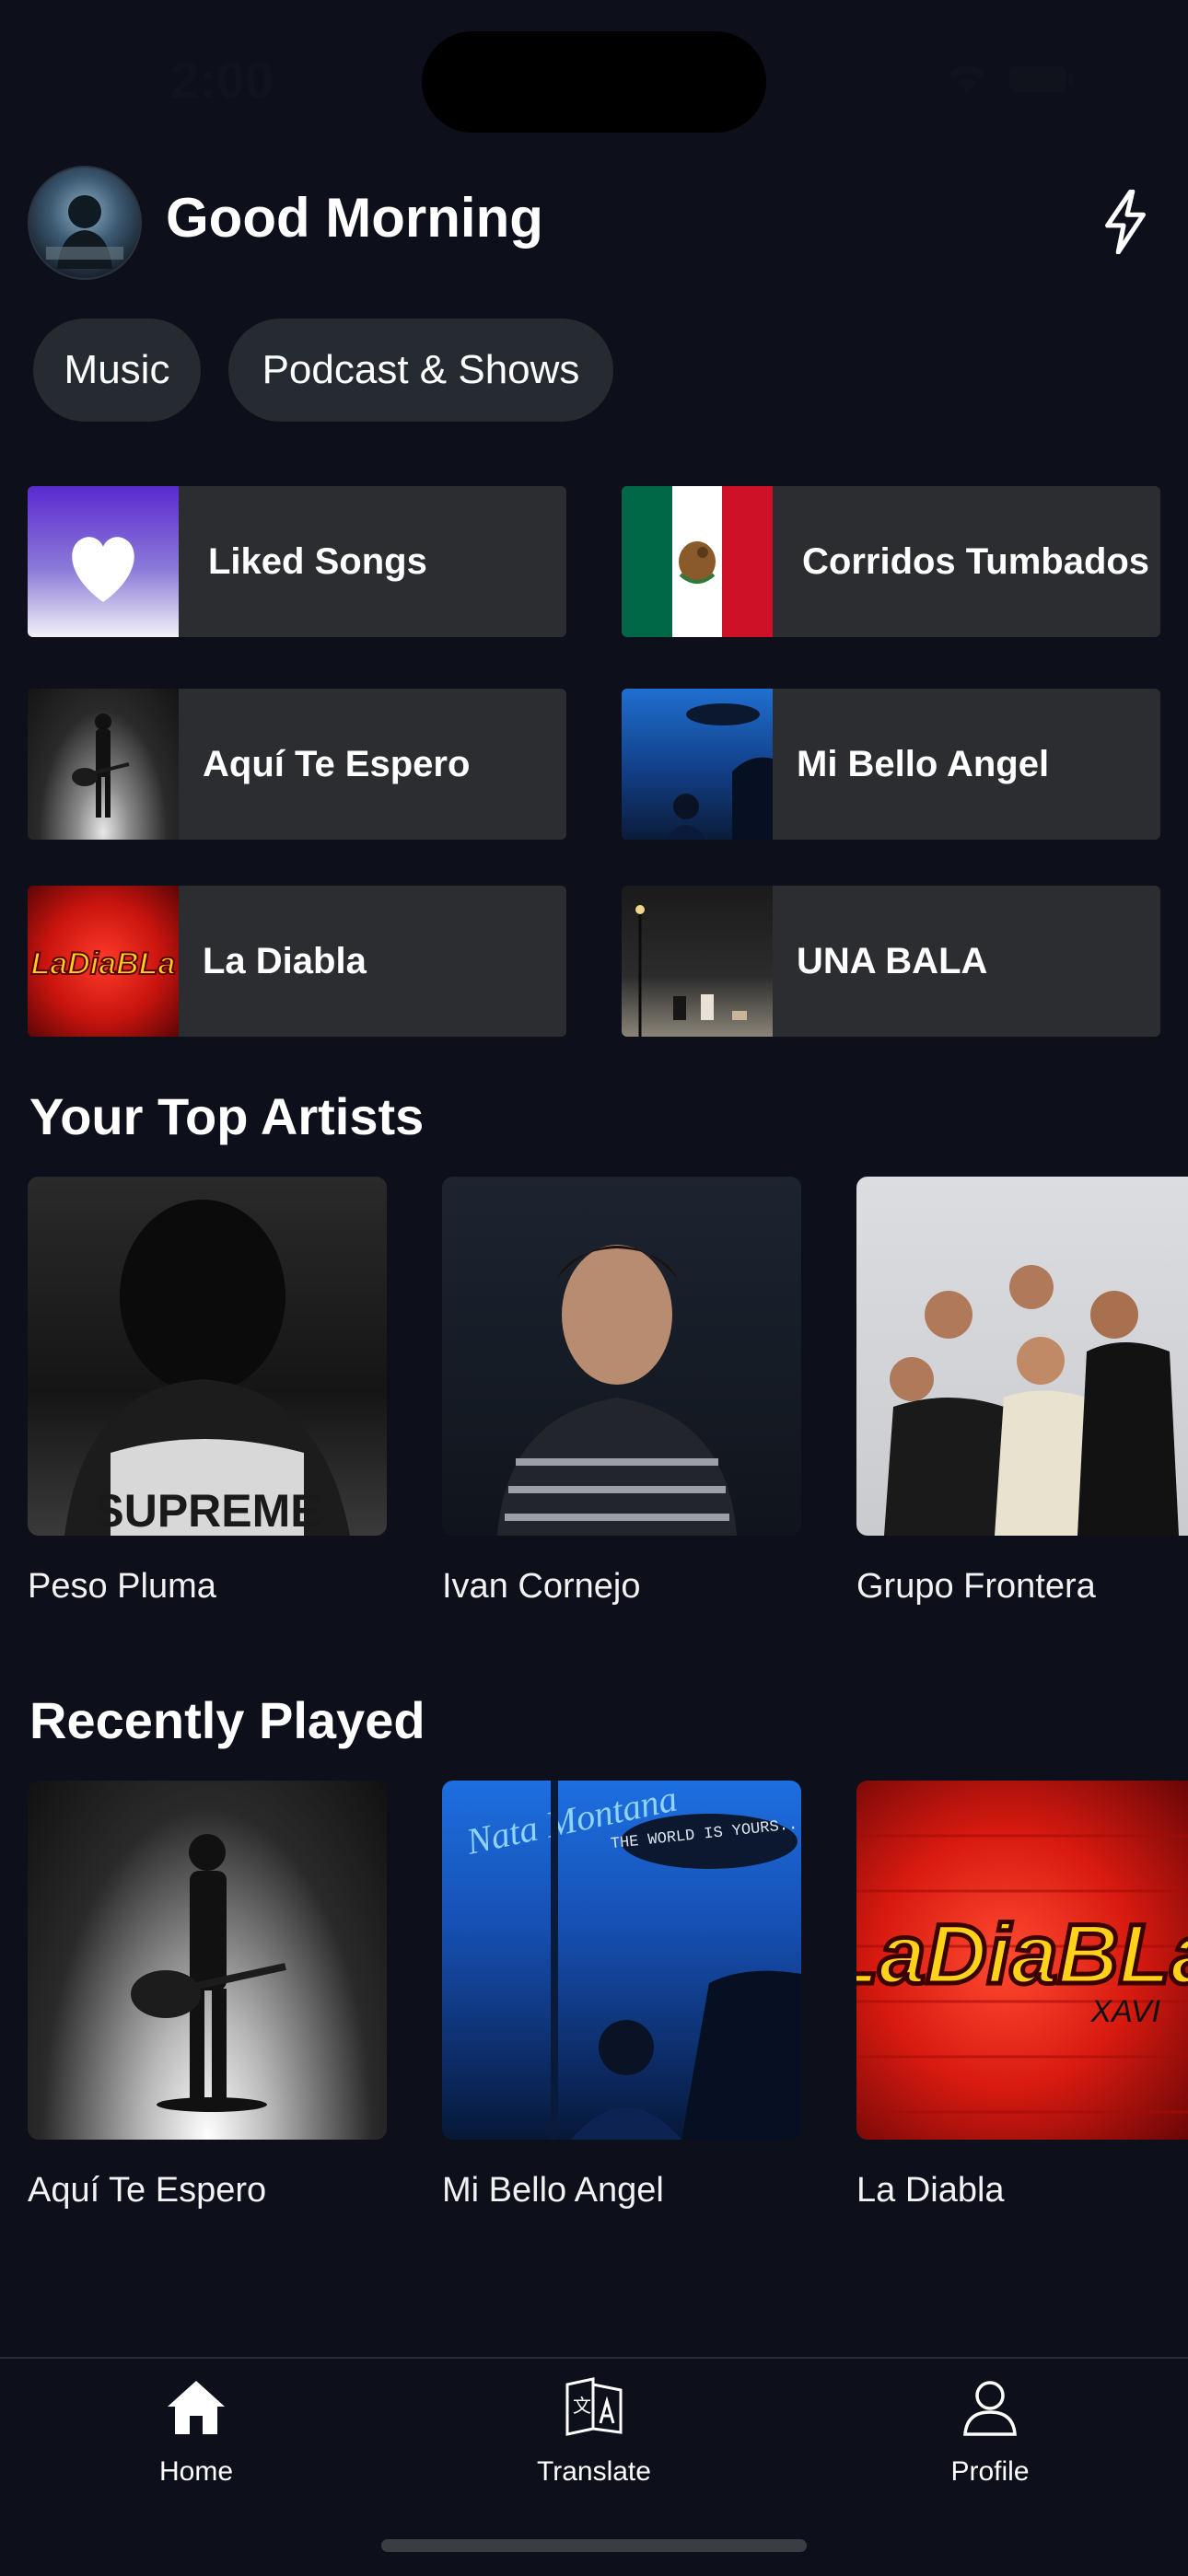 The height and width of the screenshot is (2576, 1188). I want to click on nav-home-label: Home, so click(196, 2471).